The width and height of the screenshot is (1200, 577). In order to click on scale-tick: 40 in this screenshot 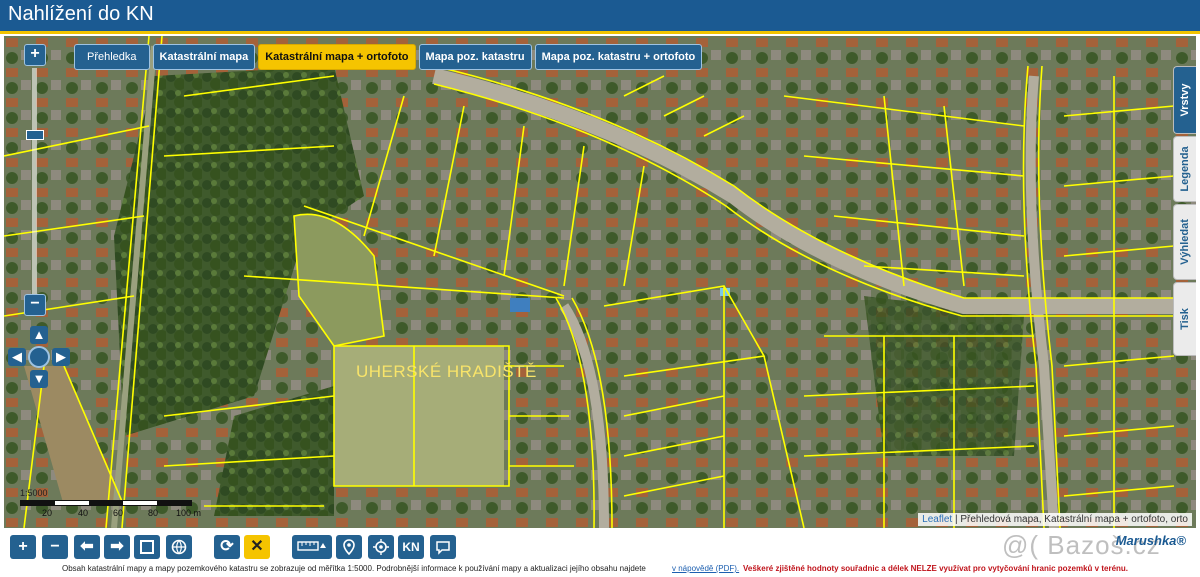, I will do `click(83, 513)`.